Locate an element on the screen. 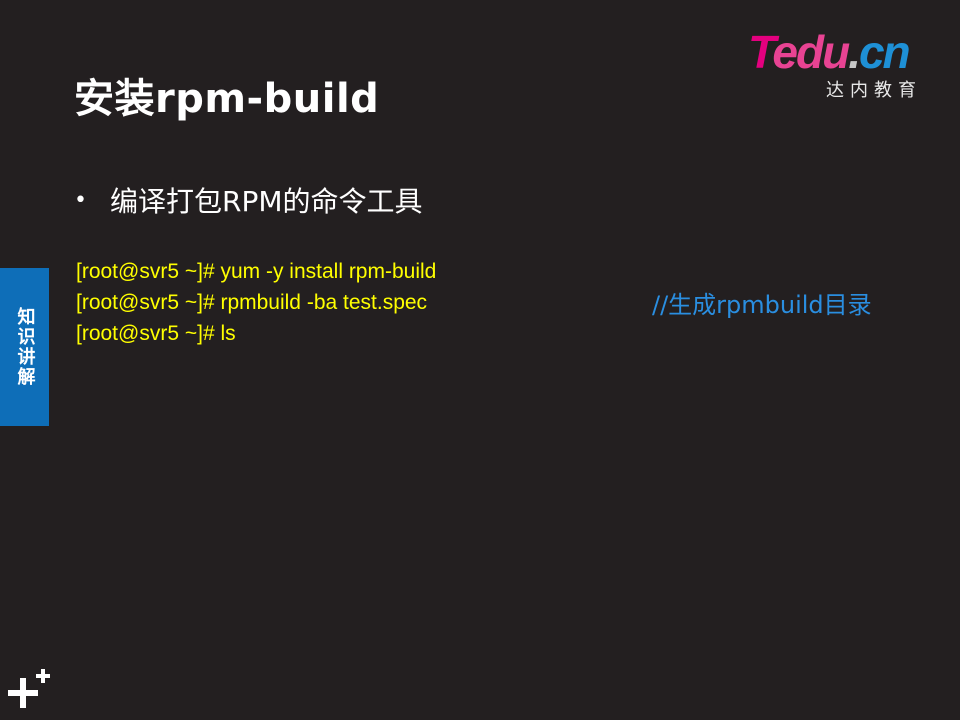 The image size is (960, 720). slide-title: 安装rpm-build is located at coordinates (227, 99).